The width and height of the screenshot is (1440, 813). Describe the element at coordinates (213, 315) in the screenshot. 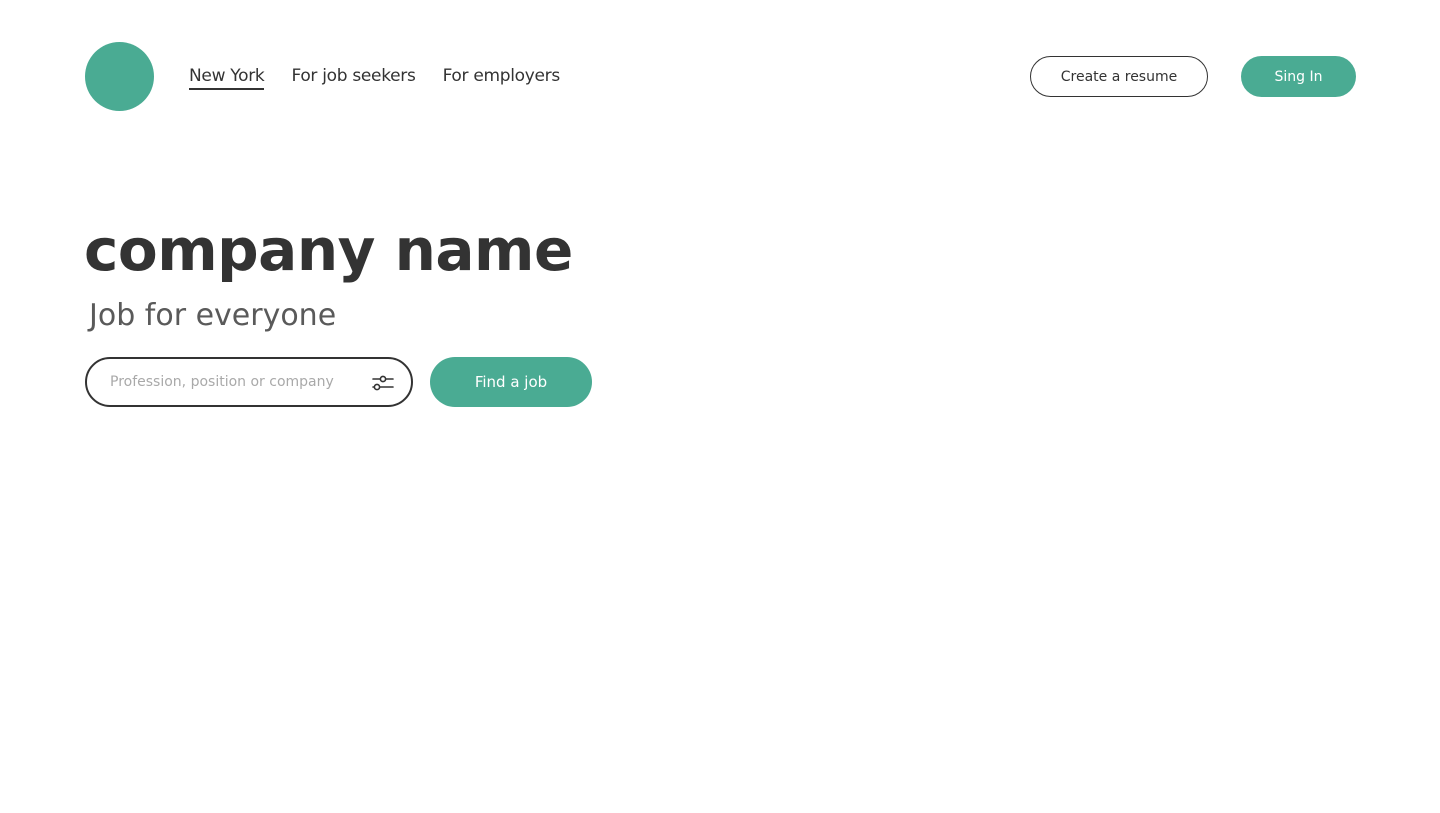

I see `page-subtitle: Job for everyone` at that location.